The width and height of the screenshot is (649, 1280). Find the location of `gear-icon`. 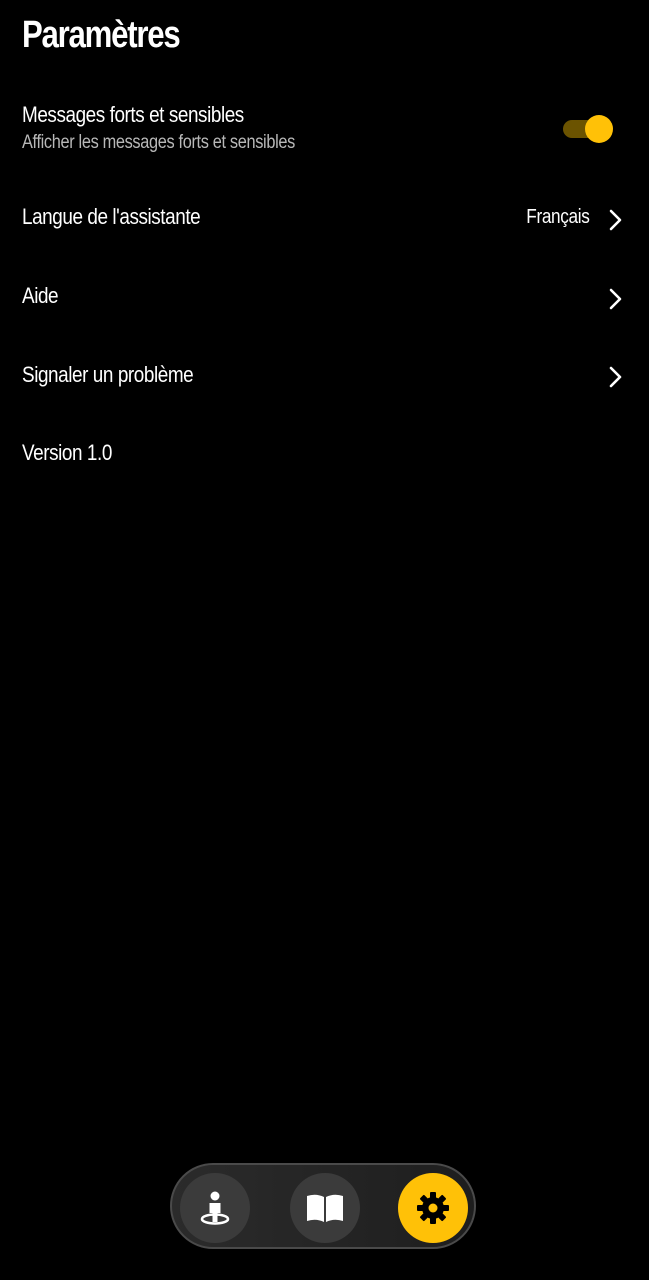

gear-icon is located at coordinates (433, 1208).